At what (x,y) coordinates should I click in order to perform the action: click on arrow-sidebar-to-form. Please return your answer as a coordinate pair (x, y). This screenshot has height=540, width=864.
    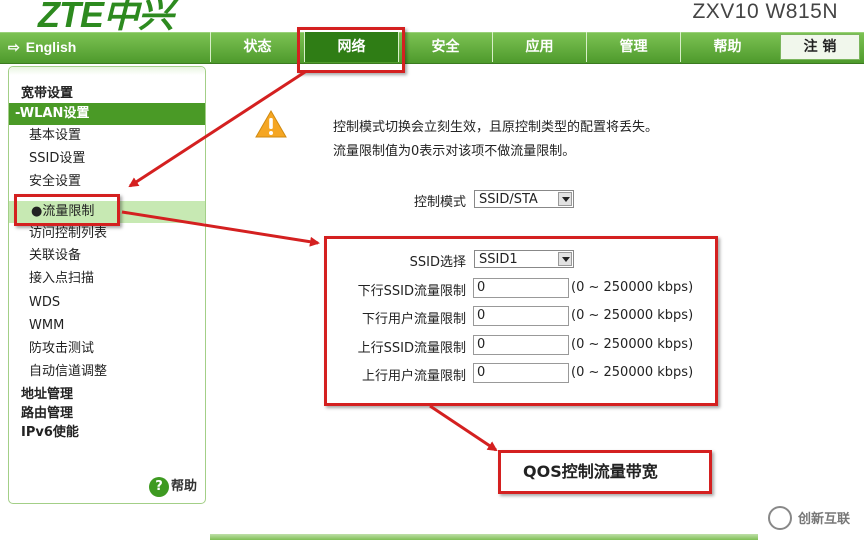
    Looking at the image, I should click on (220, 228).